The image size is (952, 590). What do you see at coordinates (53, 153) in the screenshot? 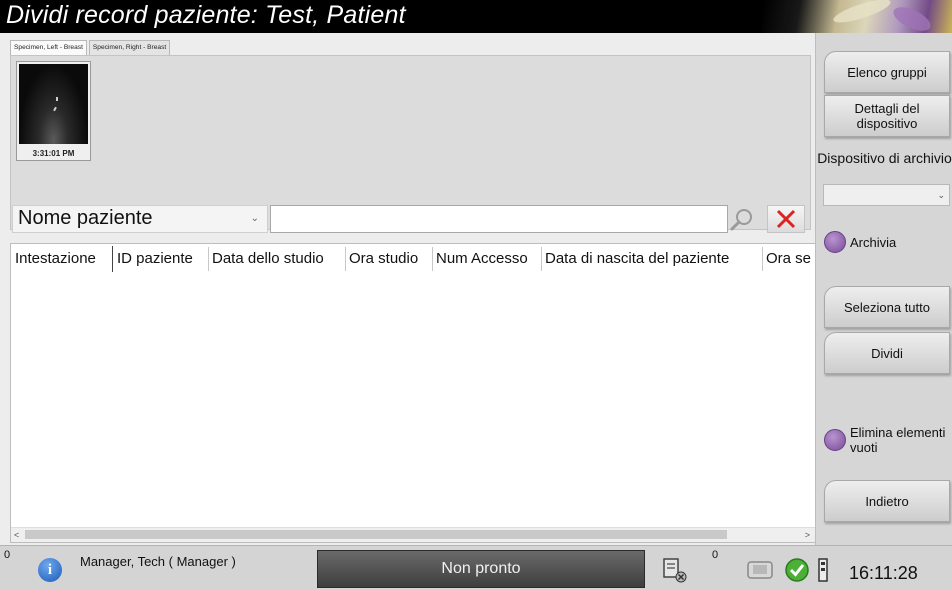
I see `thumbnail-time: 3:31:01 PM` at bounding box center [53, 153].